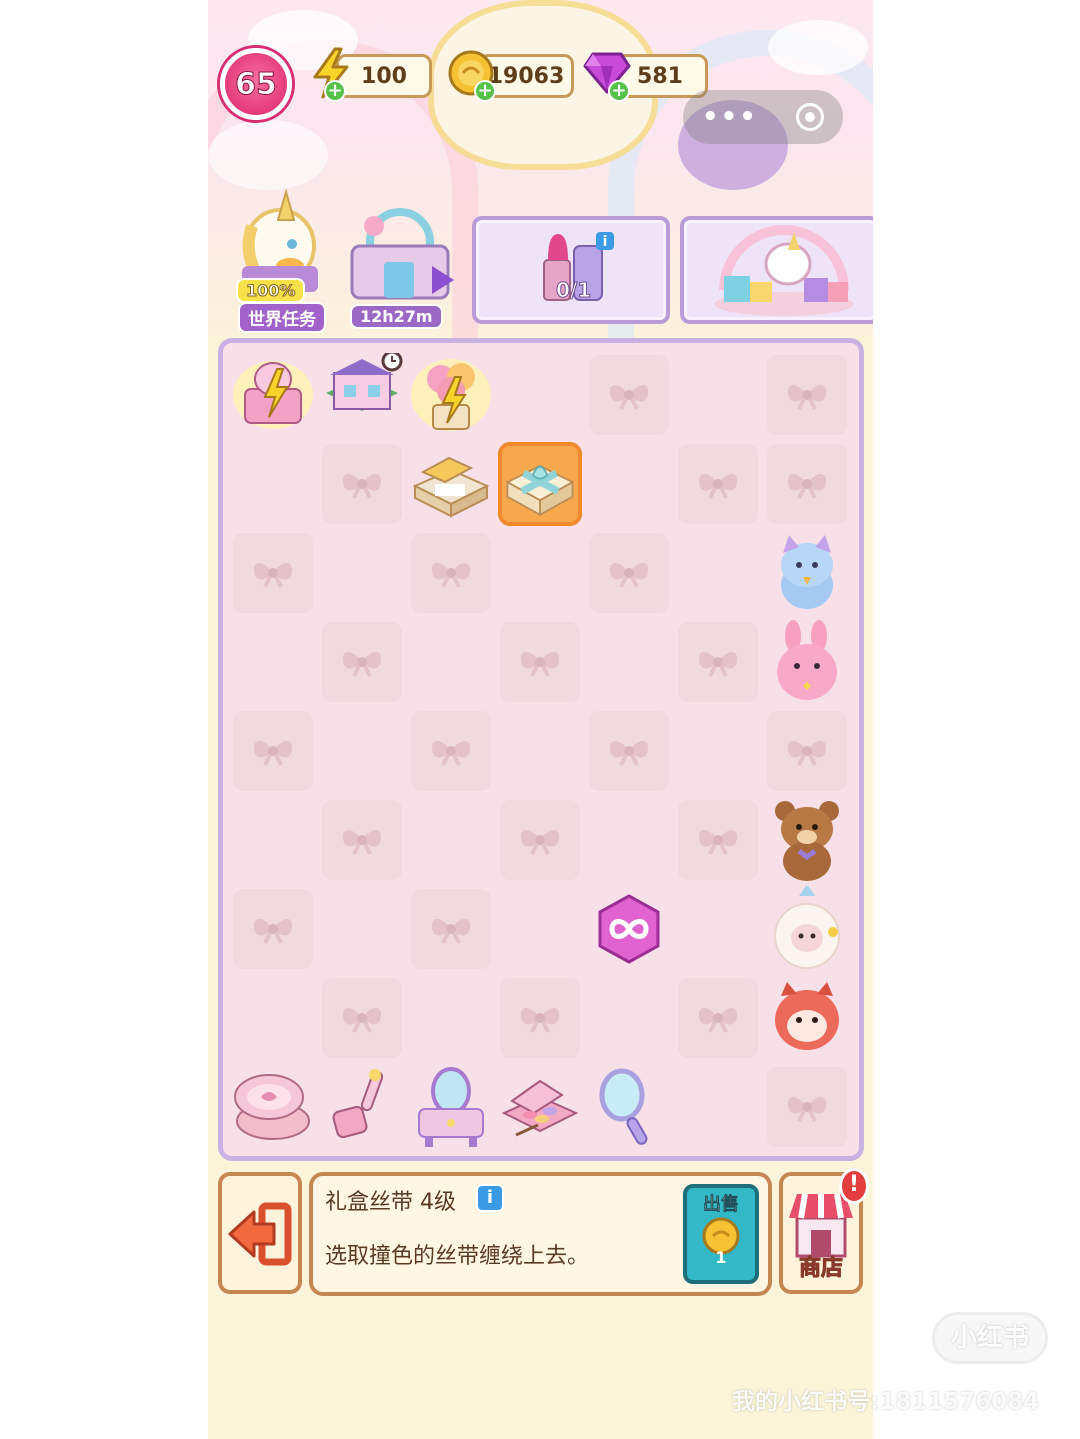 The height and width of the screenshot is (1439, 1080). What do you see at coordinates (807, 573) in the screenshot?
I see `blue-cat-plush-item` at bounding box center [807, 573].